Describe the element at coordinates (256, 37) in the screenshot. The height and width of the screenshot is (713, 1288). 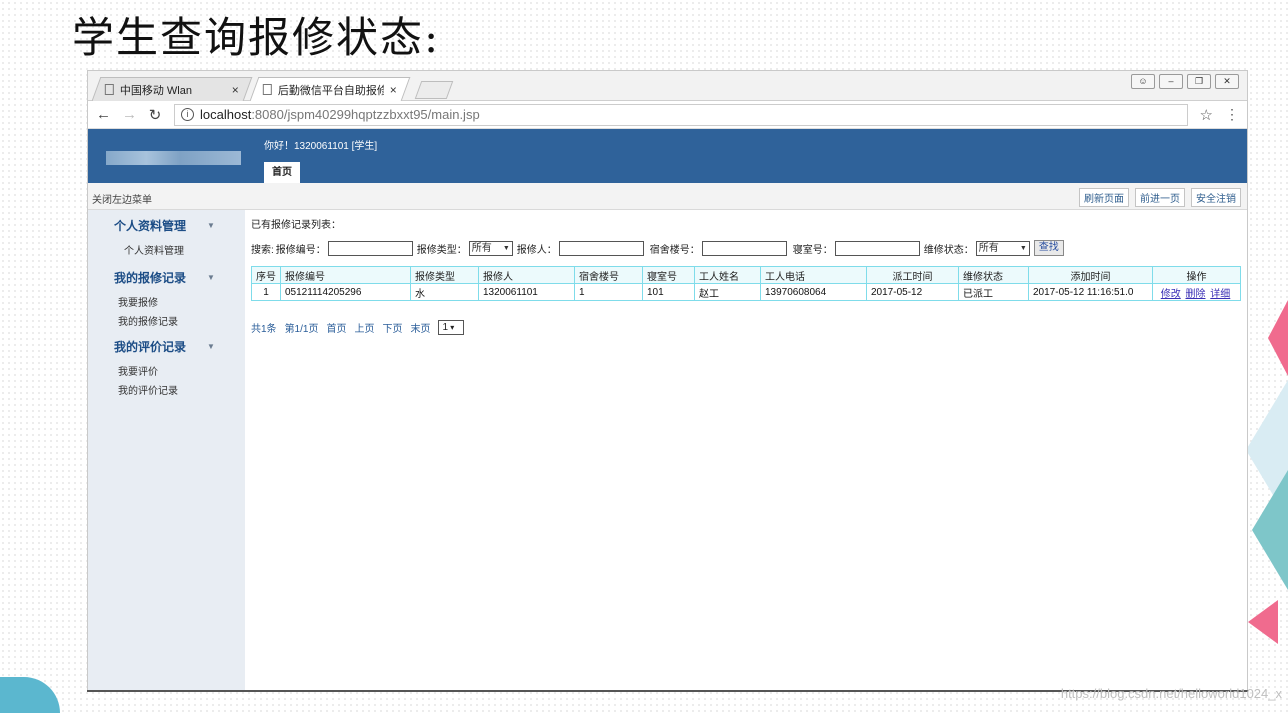
I see `slide-title: 学生查询报修状态:` at that location.